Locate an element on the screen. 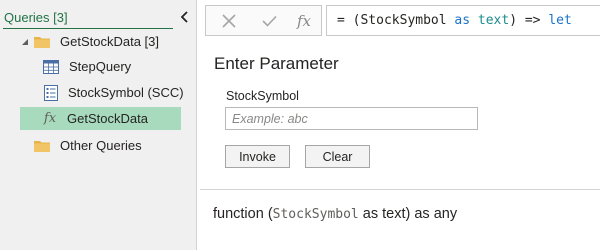  cancel-formula-button is located at coordinates (229, 20).